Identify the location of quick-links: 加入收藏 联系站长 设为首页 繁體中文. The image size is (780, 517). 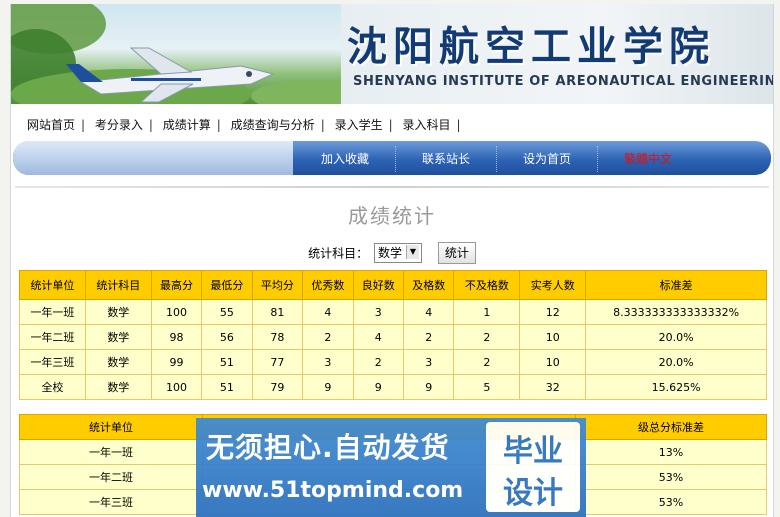
(530, 159).